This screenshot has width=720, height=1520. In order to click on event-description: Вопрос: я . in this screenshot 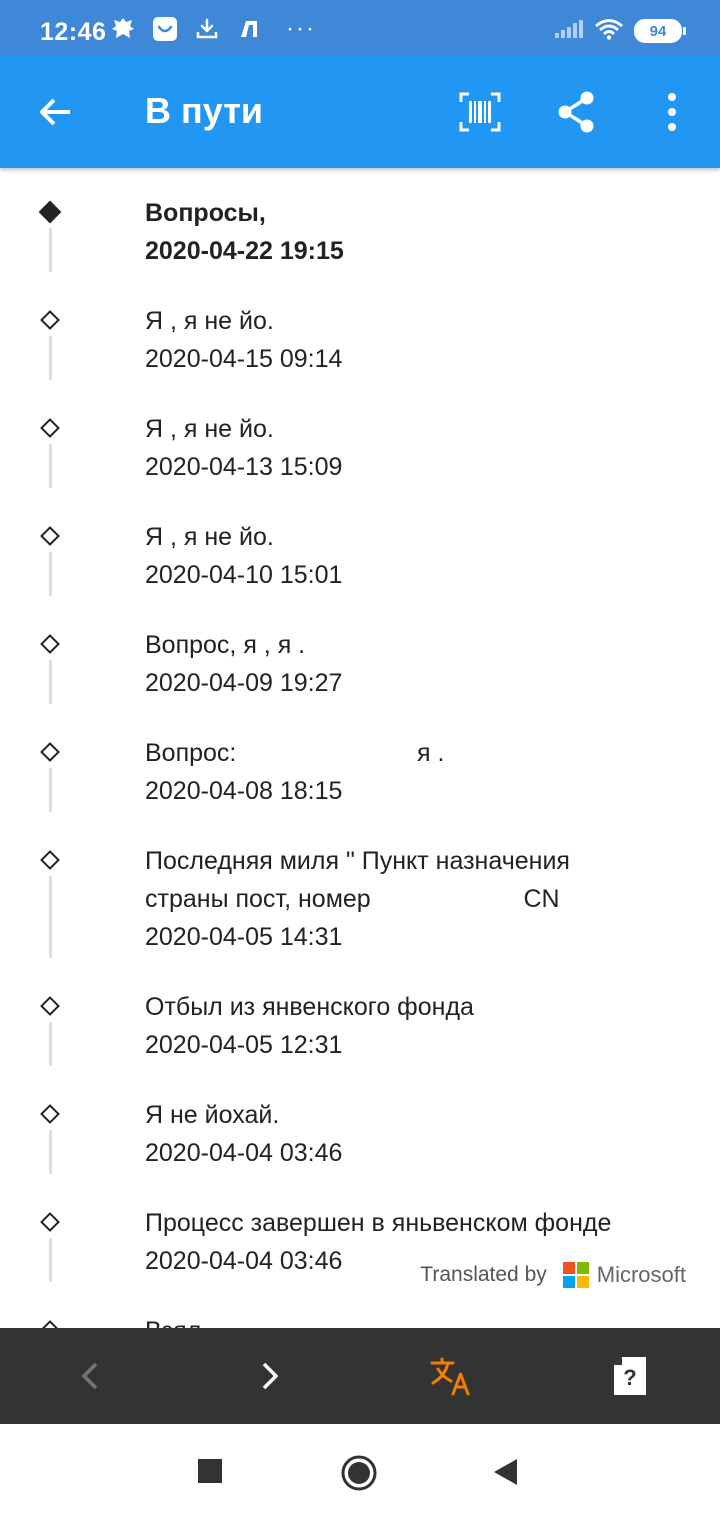, I will do `click(295, 753)`.